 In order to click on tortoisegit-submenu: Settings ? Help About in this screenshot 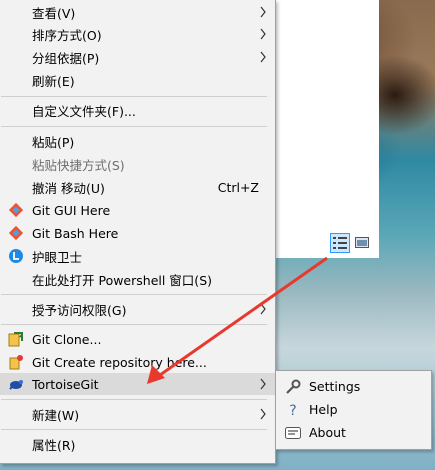, I will do `click(353, 410)`.